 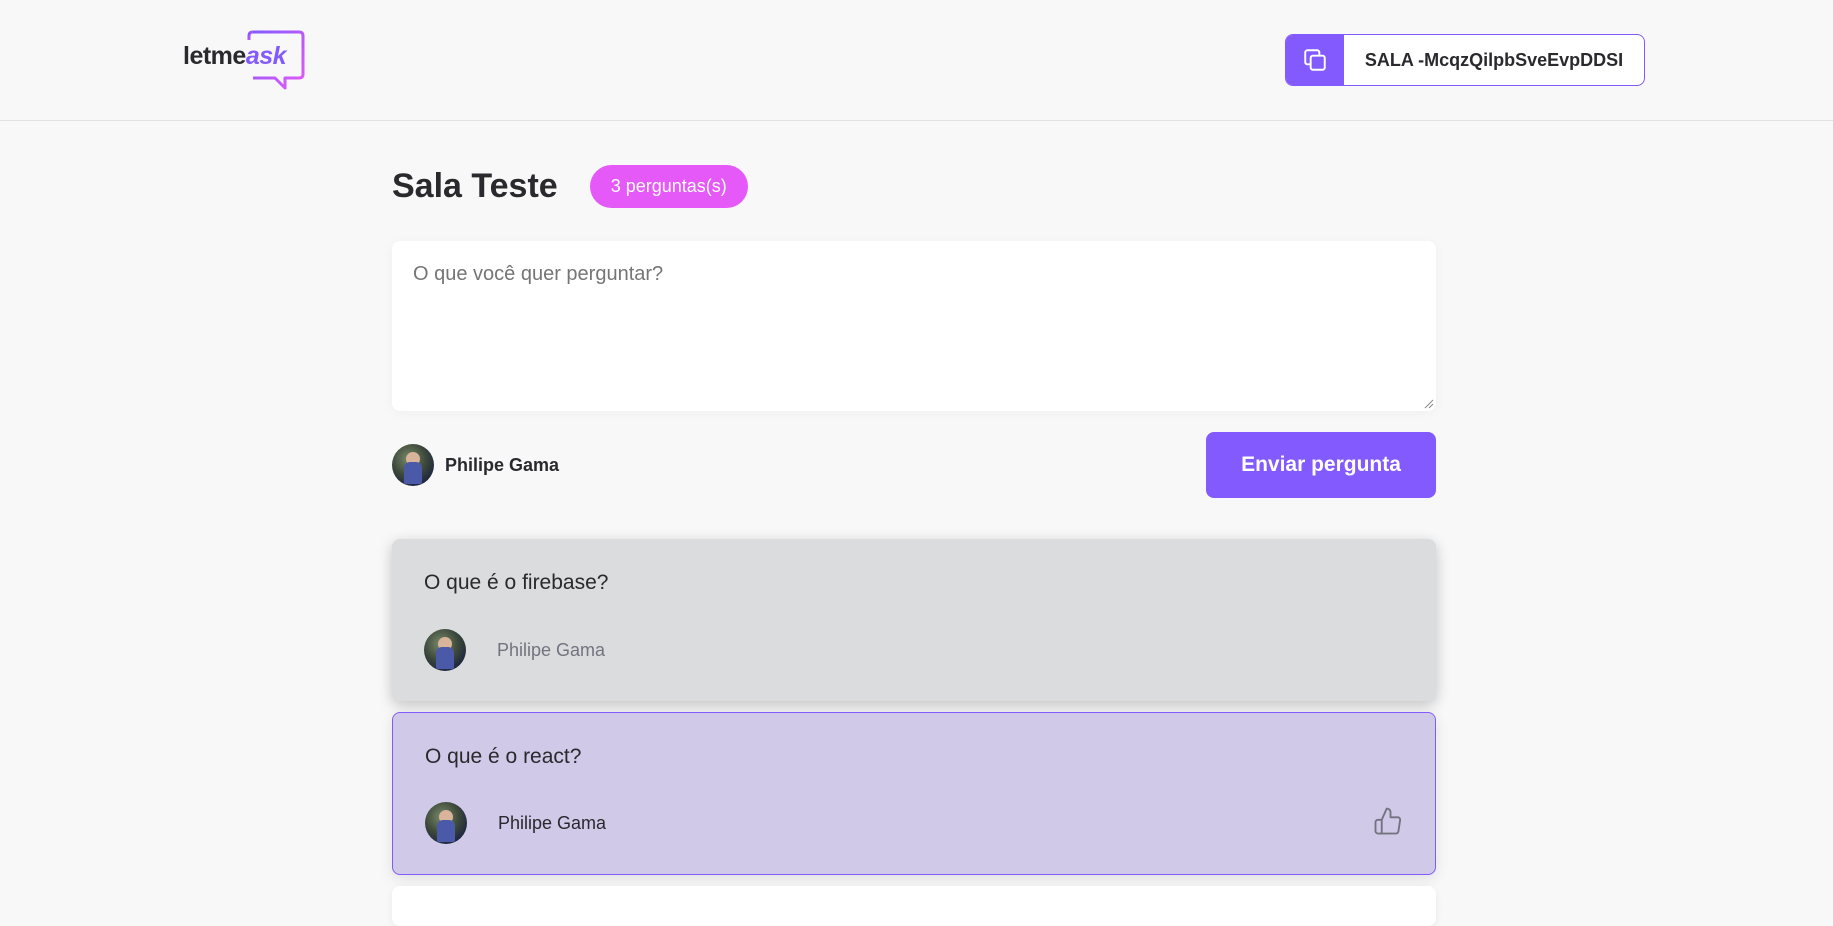 I want to click on current-user-name: Philipe Gama, so click(x=502, y=464).